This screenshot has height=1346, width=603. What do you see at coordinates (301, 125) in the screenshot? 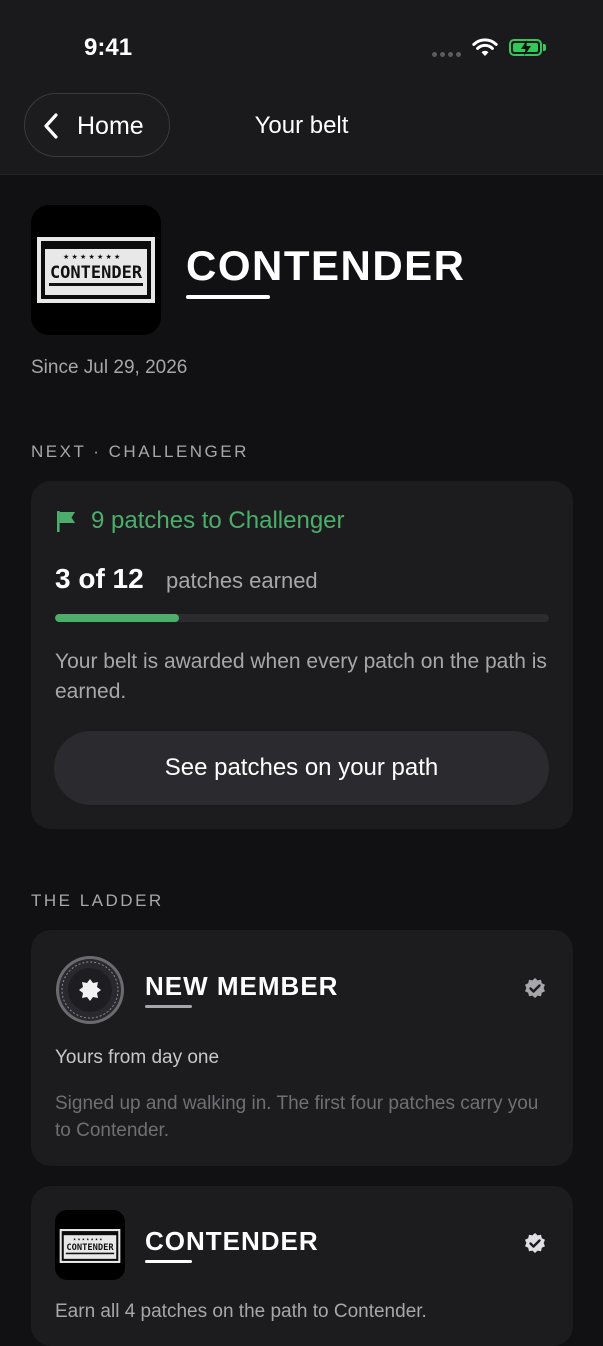
I see `page-title: Your belt` at bounding box center [301, 125].